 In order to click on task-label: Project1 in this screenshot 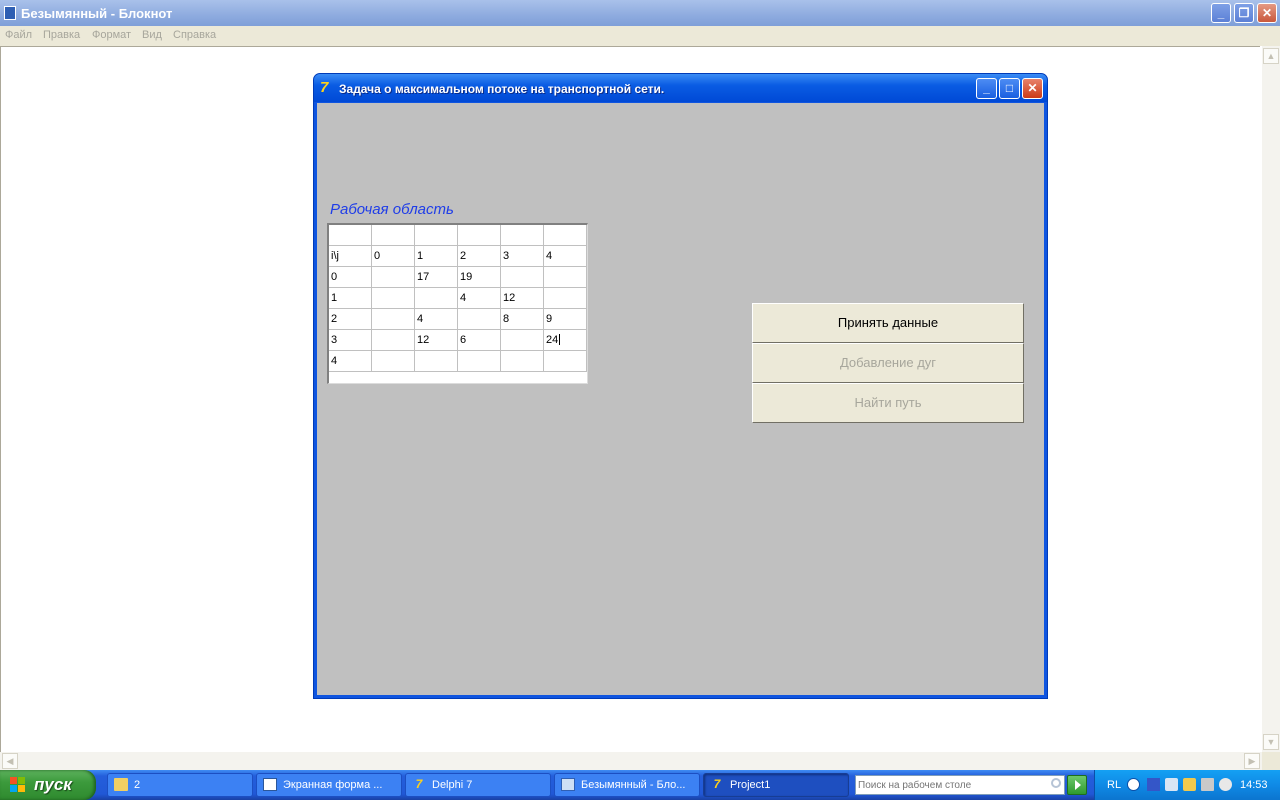, I will do `click(750, 785)`.